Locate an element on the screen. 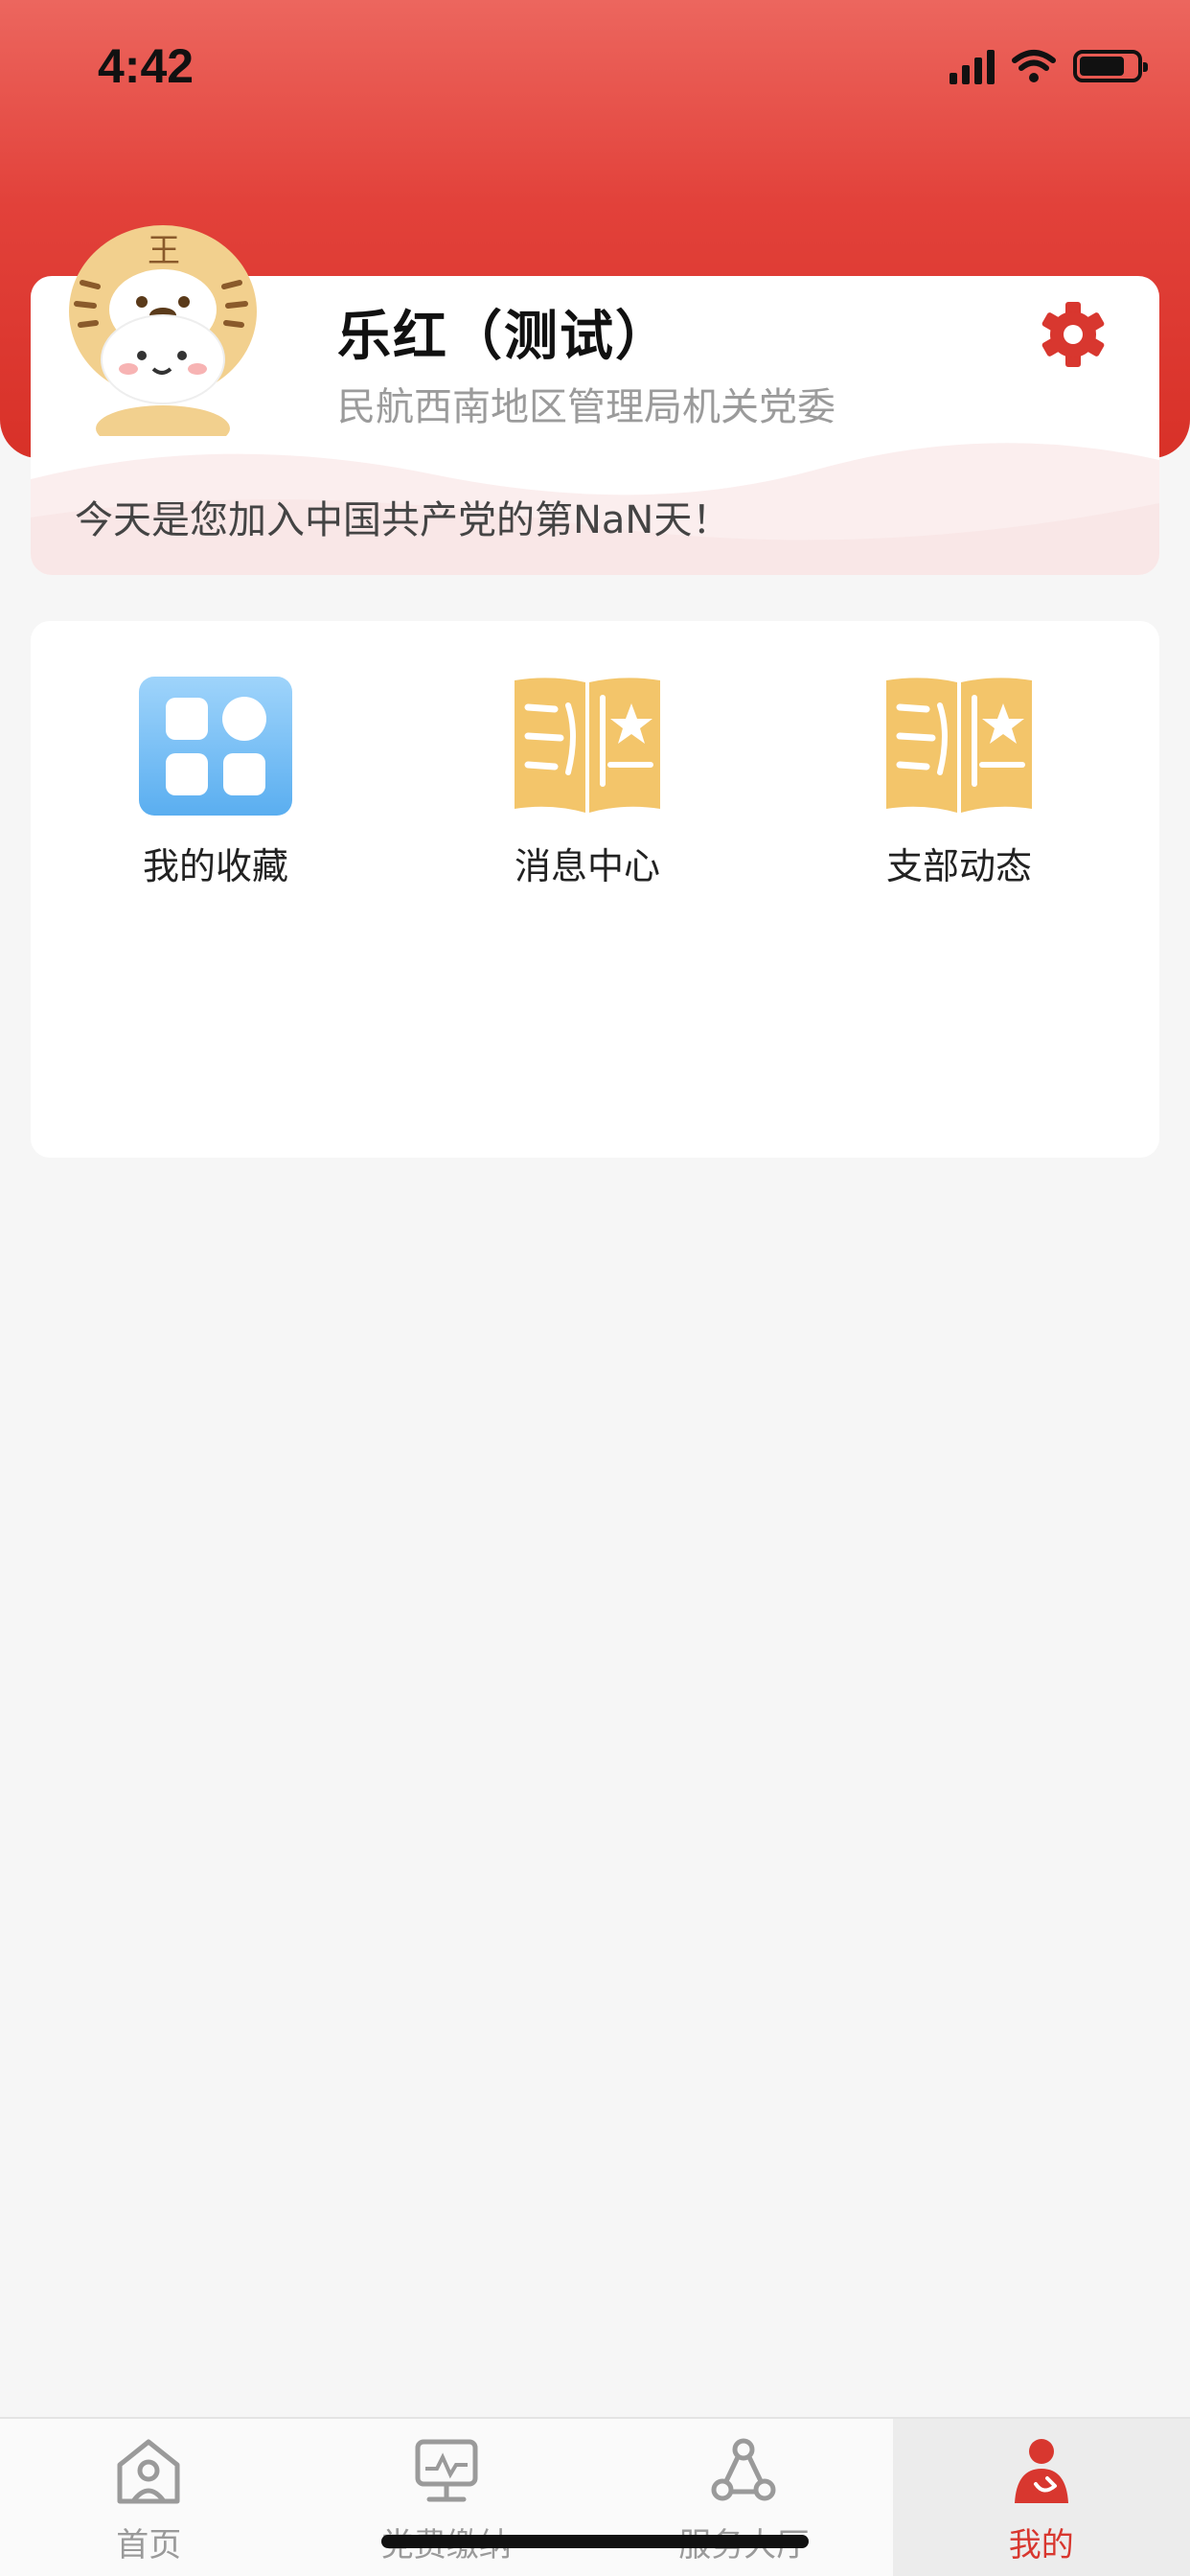 The width and height of the screenshot is (1190, 2576). tab-mine: 我的 is located at coordinates (1041, 2497).